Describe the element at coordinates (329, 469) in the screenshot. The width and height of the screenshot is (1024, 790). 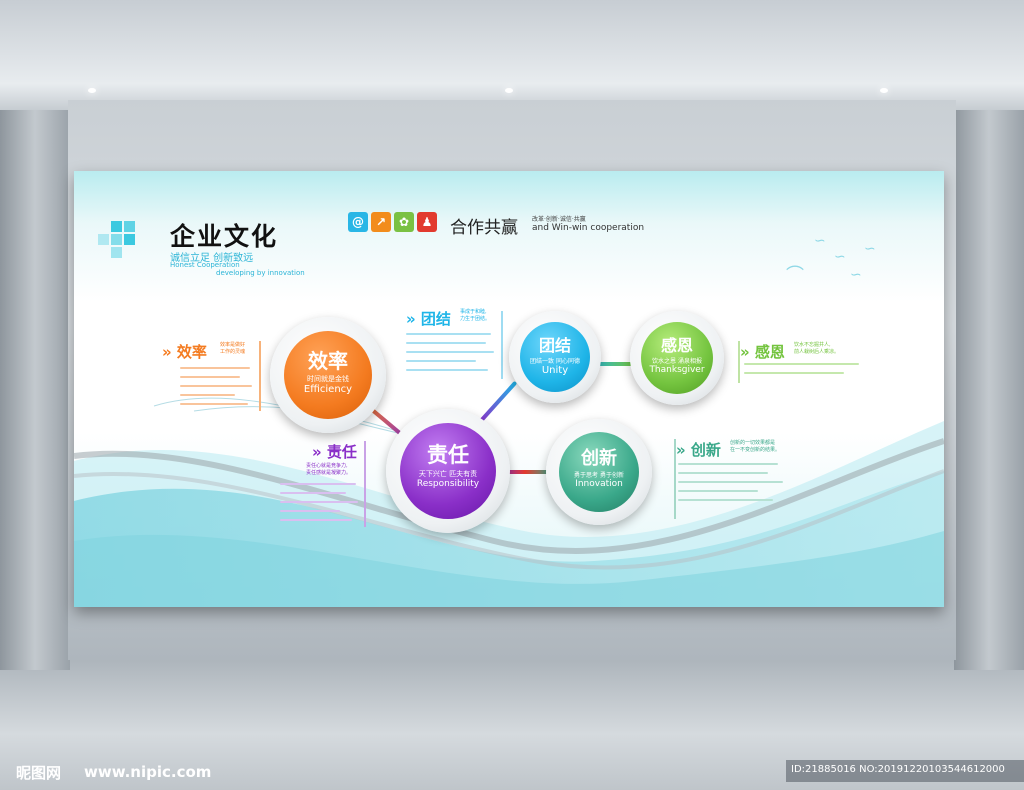
I see `responsibility-note: 责任心就是竞争力, 责任感就是凝聚力。` at that location.